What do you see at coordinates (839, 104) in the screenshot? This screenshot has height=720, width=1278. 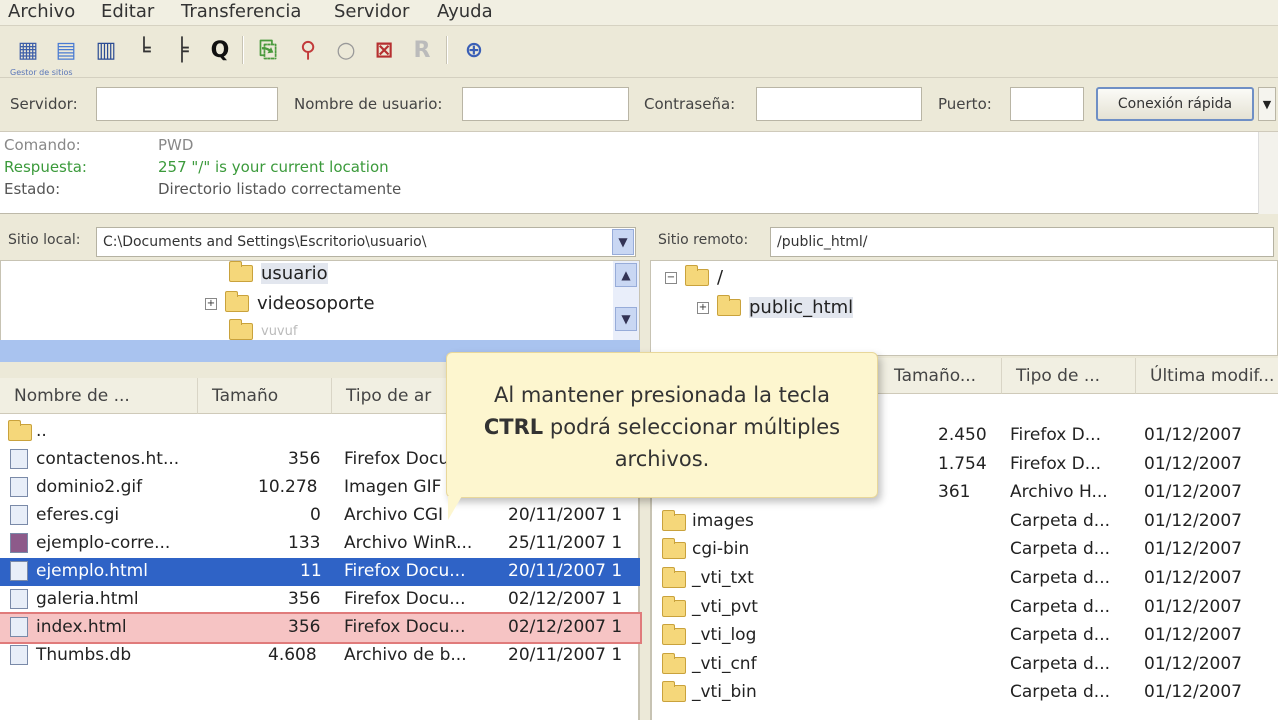 I see `password-input` at bounding box center [839, 104].